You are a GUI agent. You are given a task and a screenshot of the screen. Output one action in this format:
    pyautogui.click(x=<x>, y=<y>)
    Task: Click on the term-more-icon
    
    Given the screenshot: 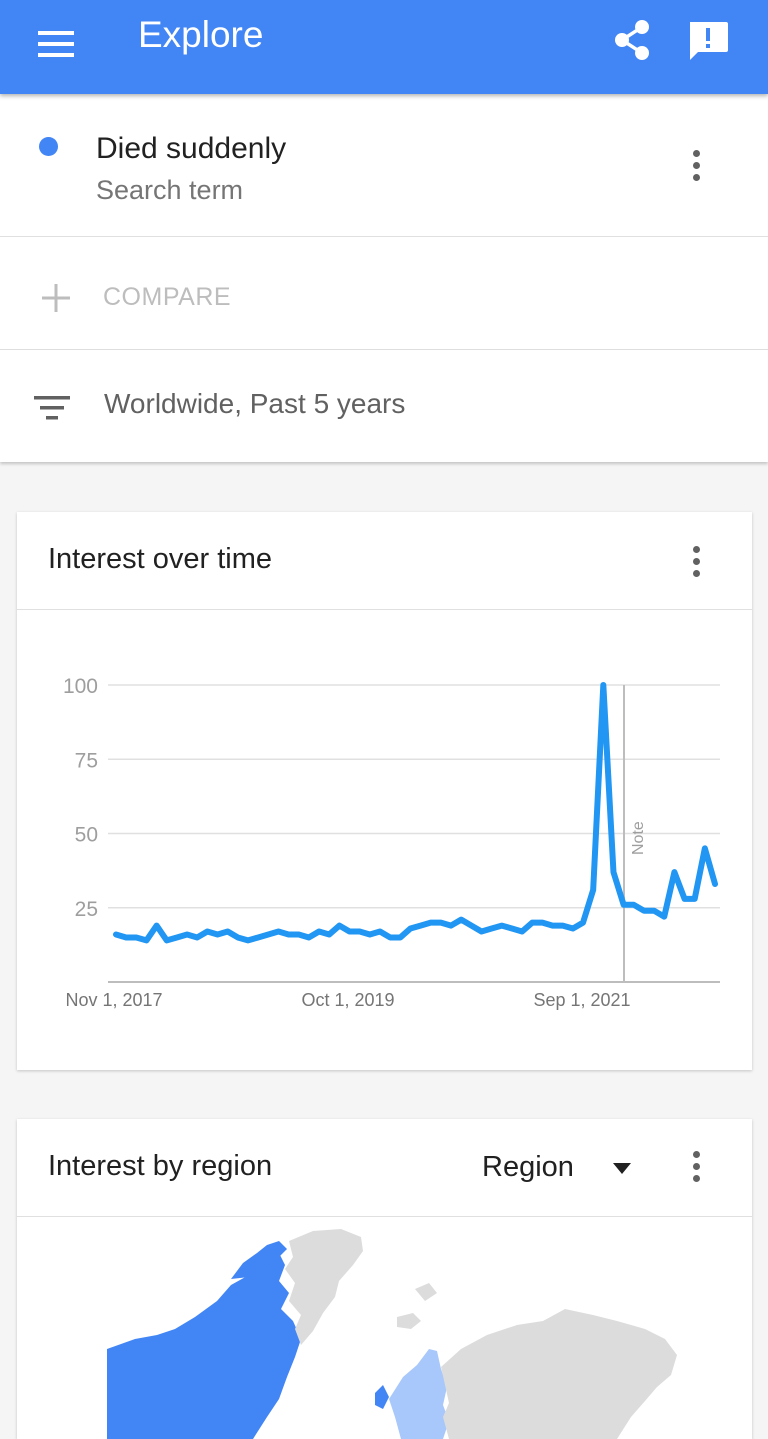 What is the action you would take?
    pyautogui.click(x=696, y=166)
    